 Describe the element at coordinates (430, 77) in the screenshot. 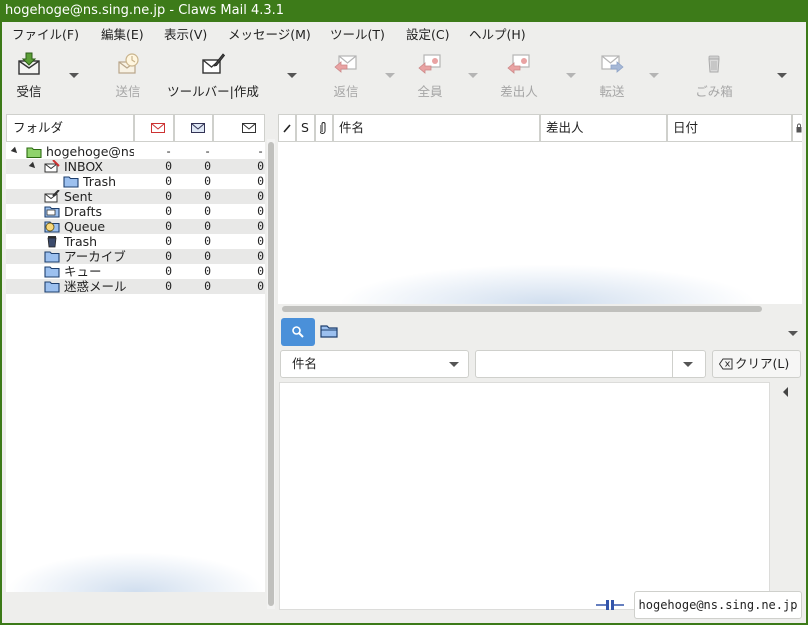

I see `reply-all-button: 全員` at that location.